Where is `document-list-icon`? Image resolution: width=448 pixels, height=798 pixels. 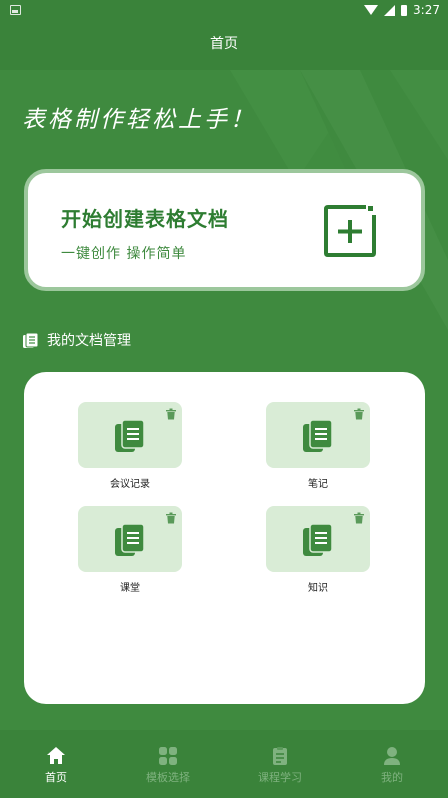
document-list-icon is located at coordinates (31, 340).